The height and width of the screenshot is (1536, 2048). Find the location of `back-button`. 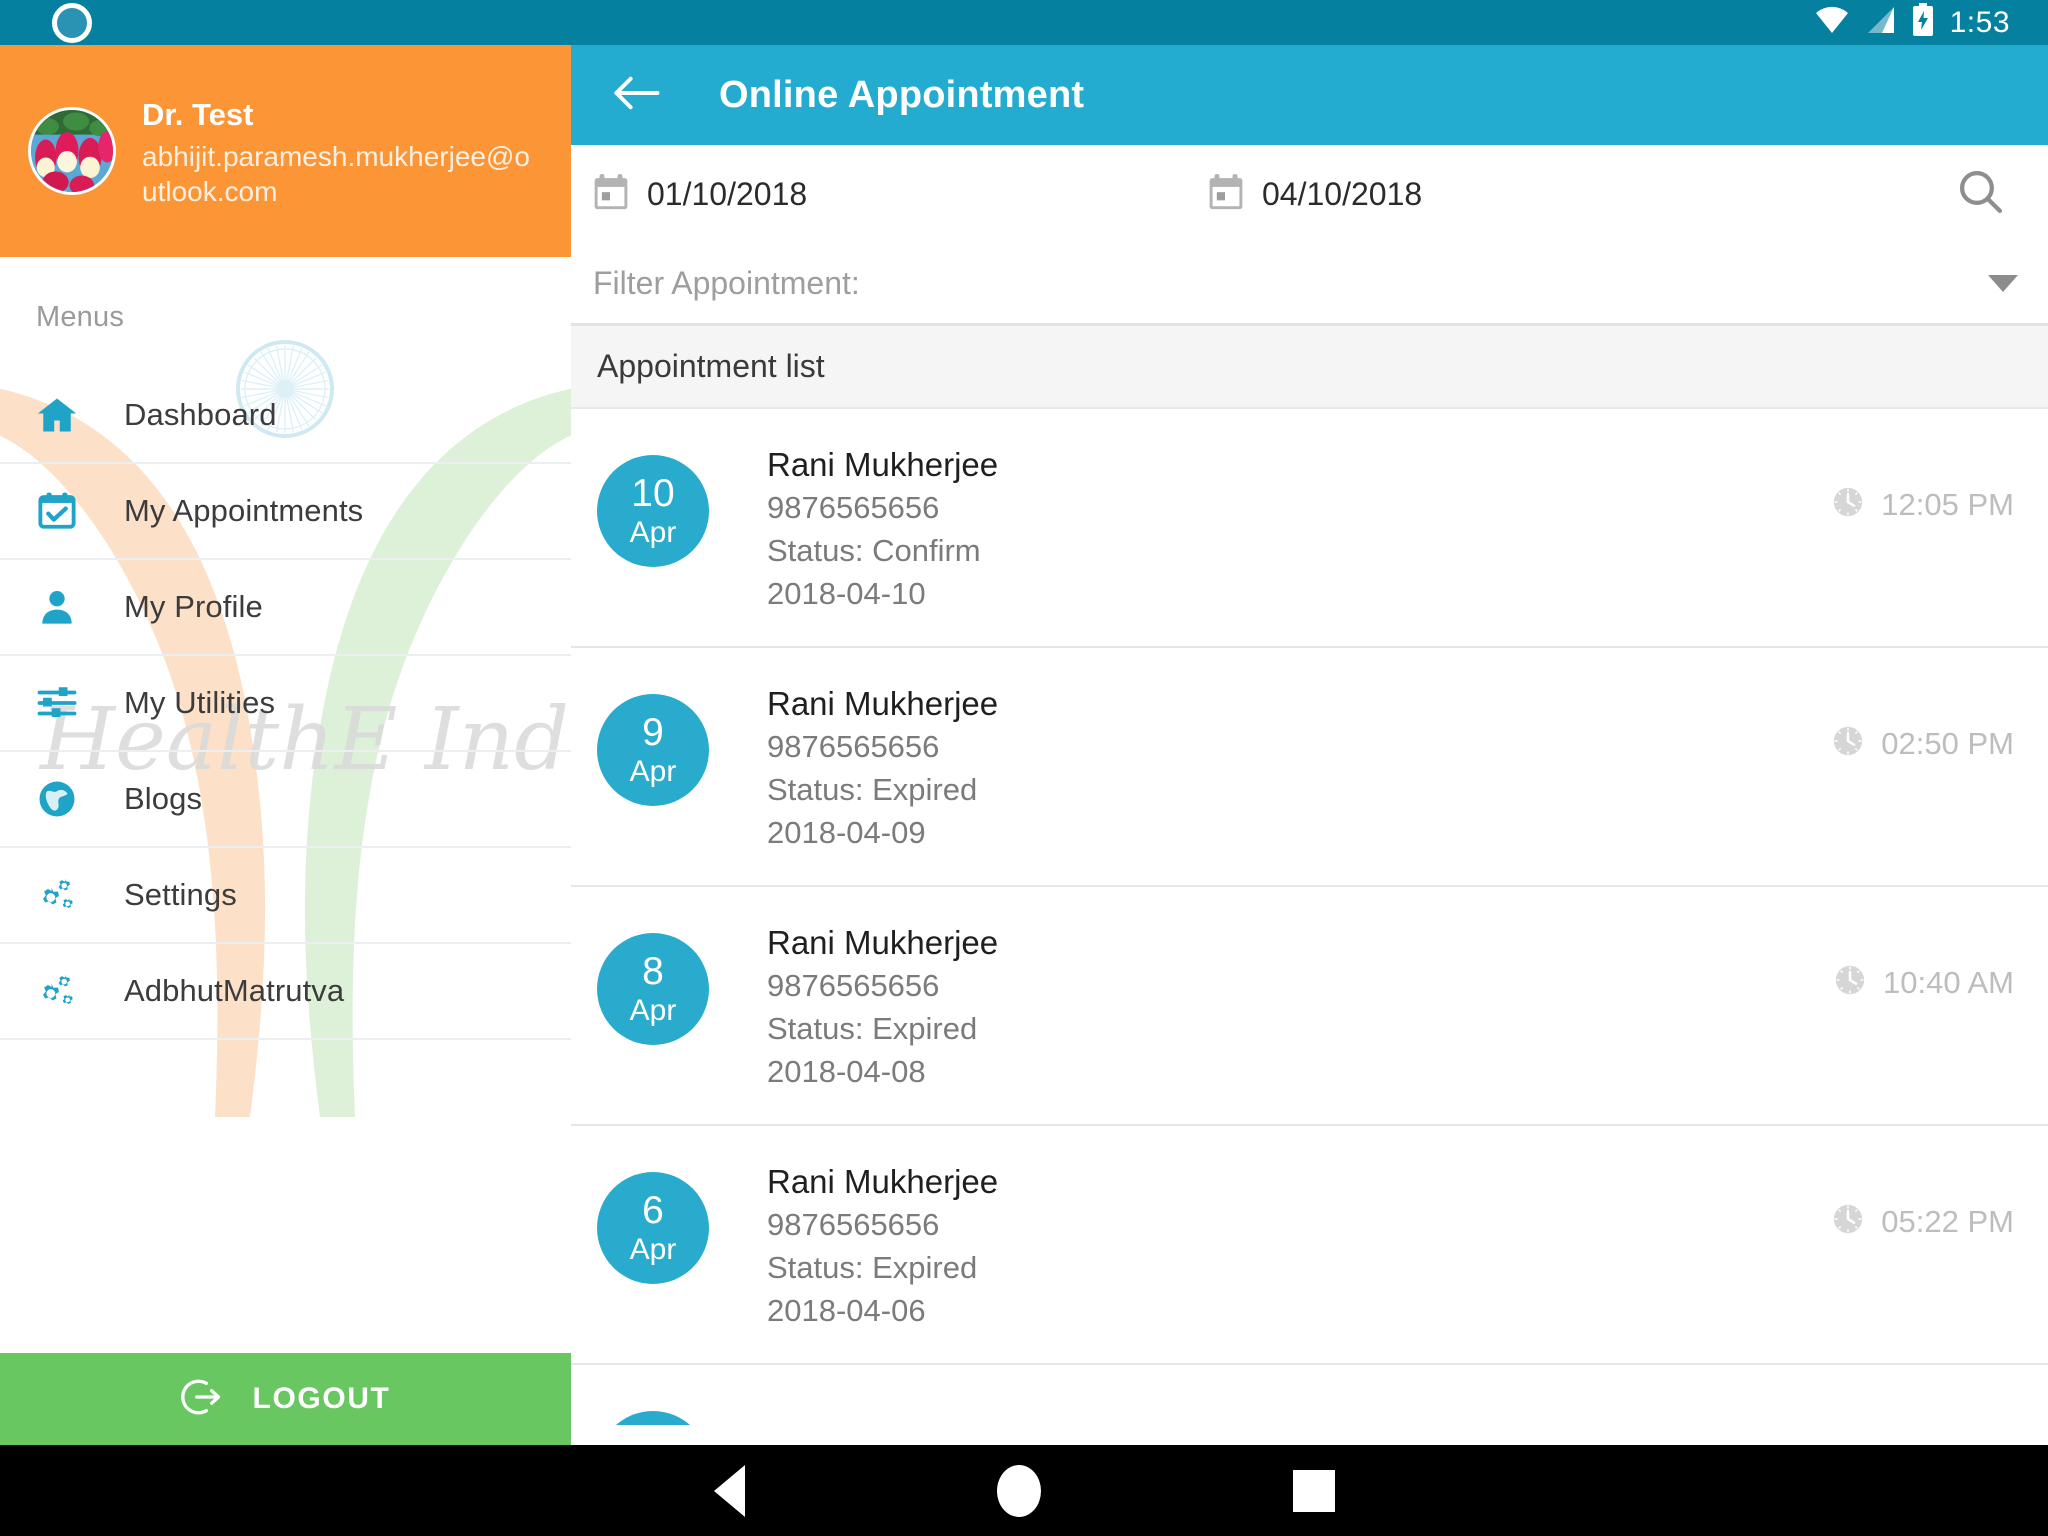

back-button is located at coordinates (636, 95).